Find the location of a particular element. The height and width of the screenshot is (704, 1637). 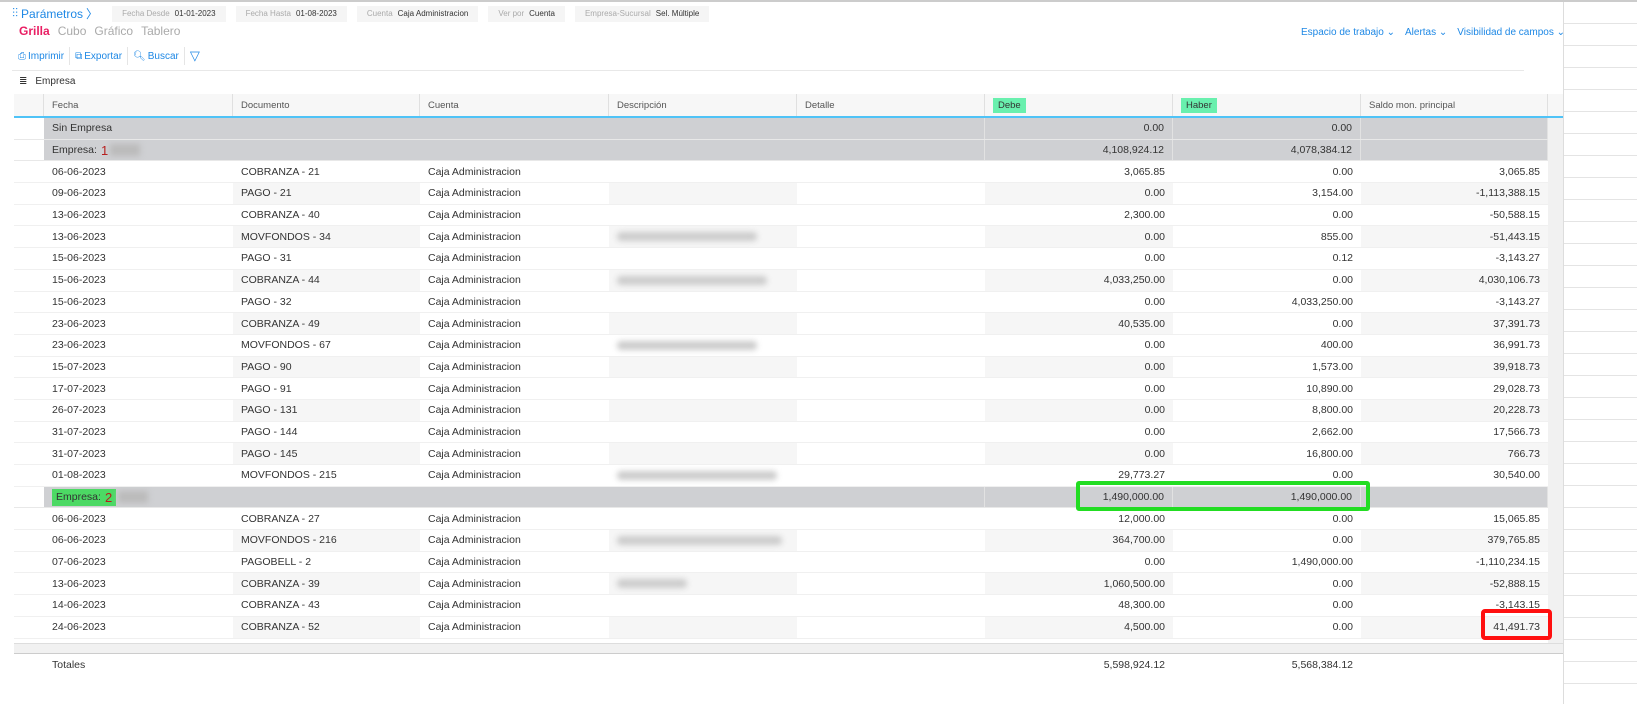

tab-tablero: Tablero is located at coordinates (160, 31).